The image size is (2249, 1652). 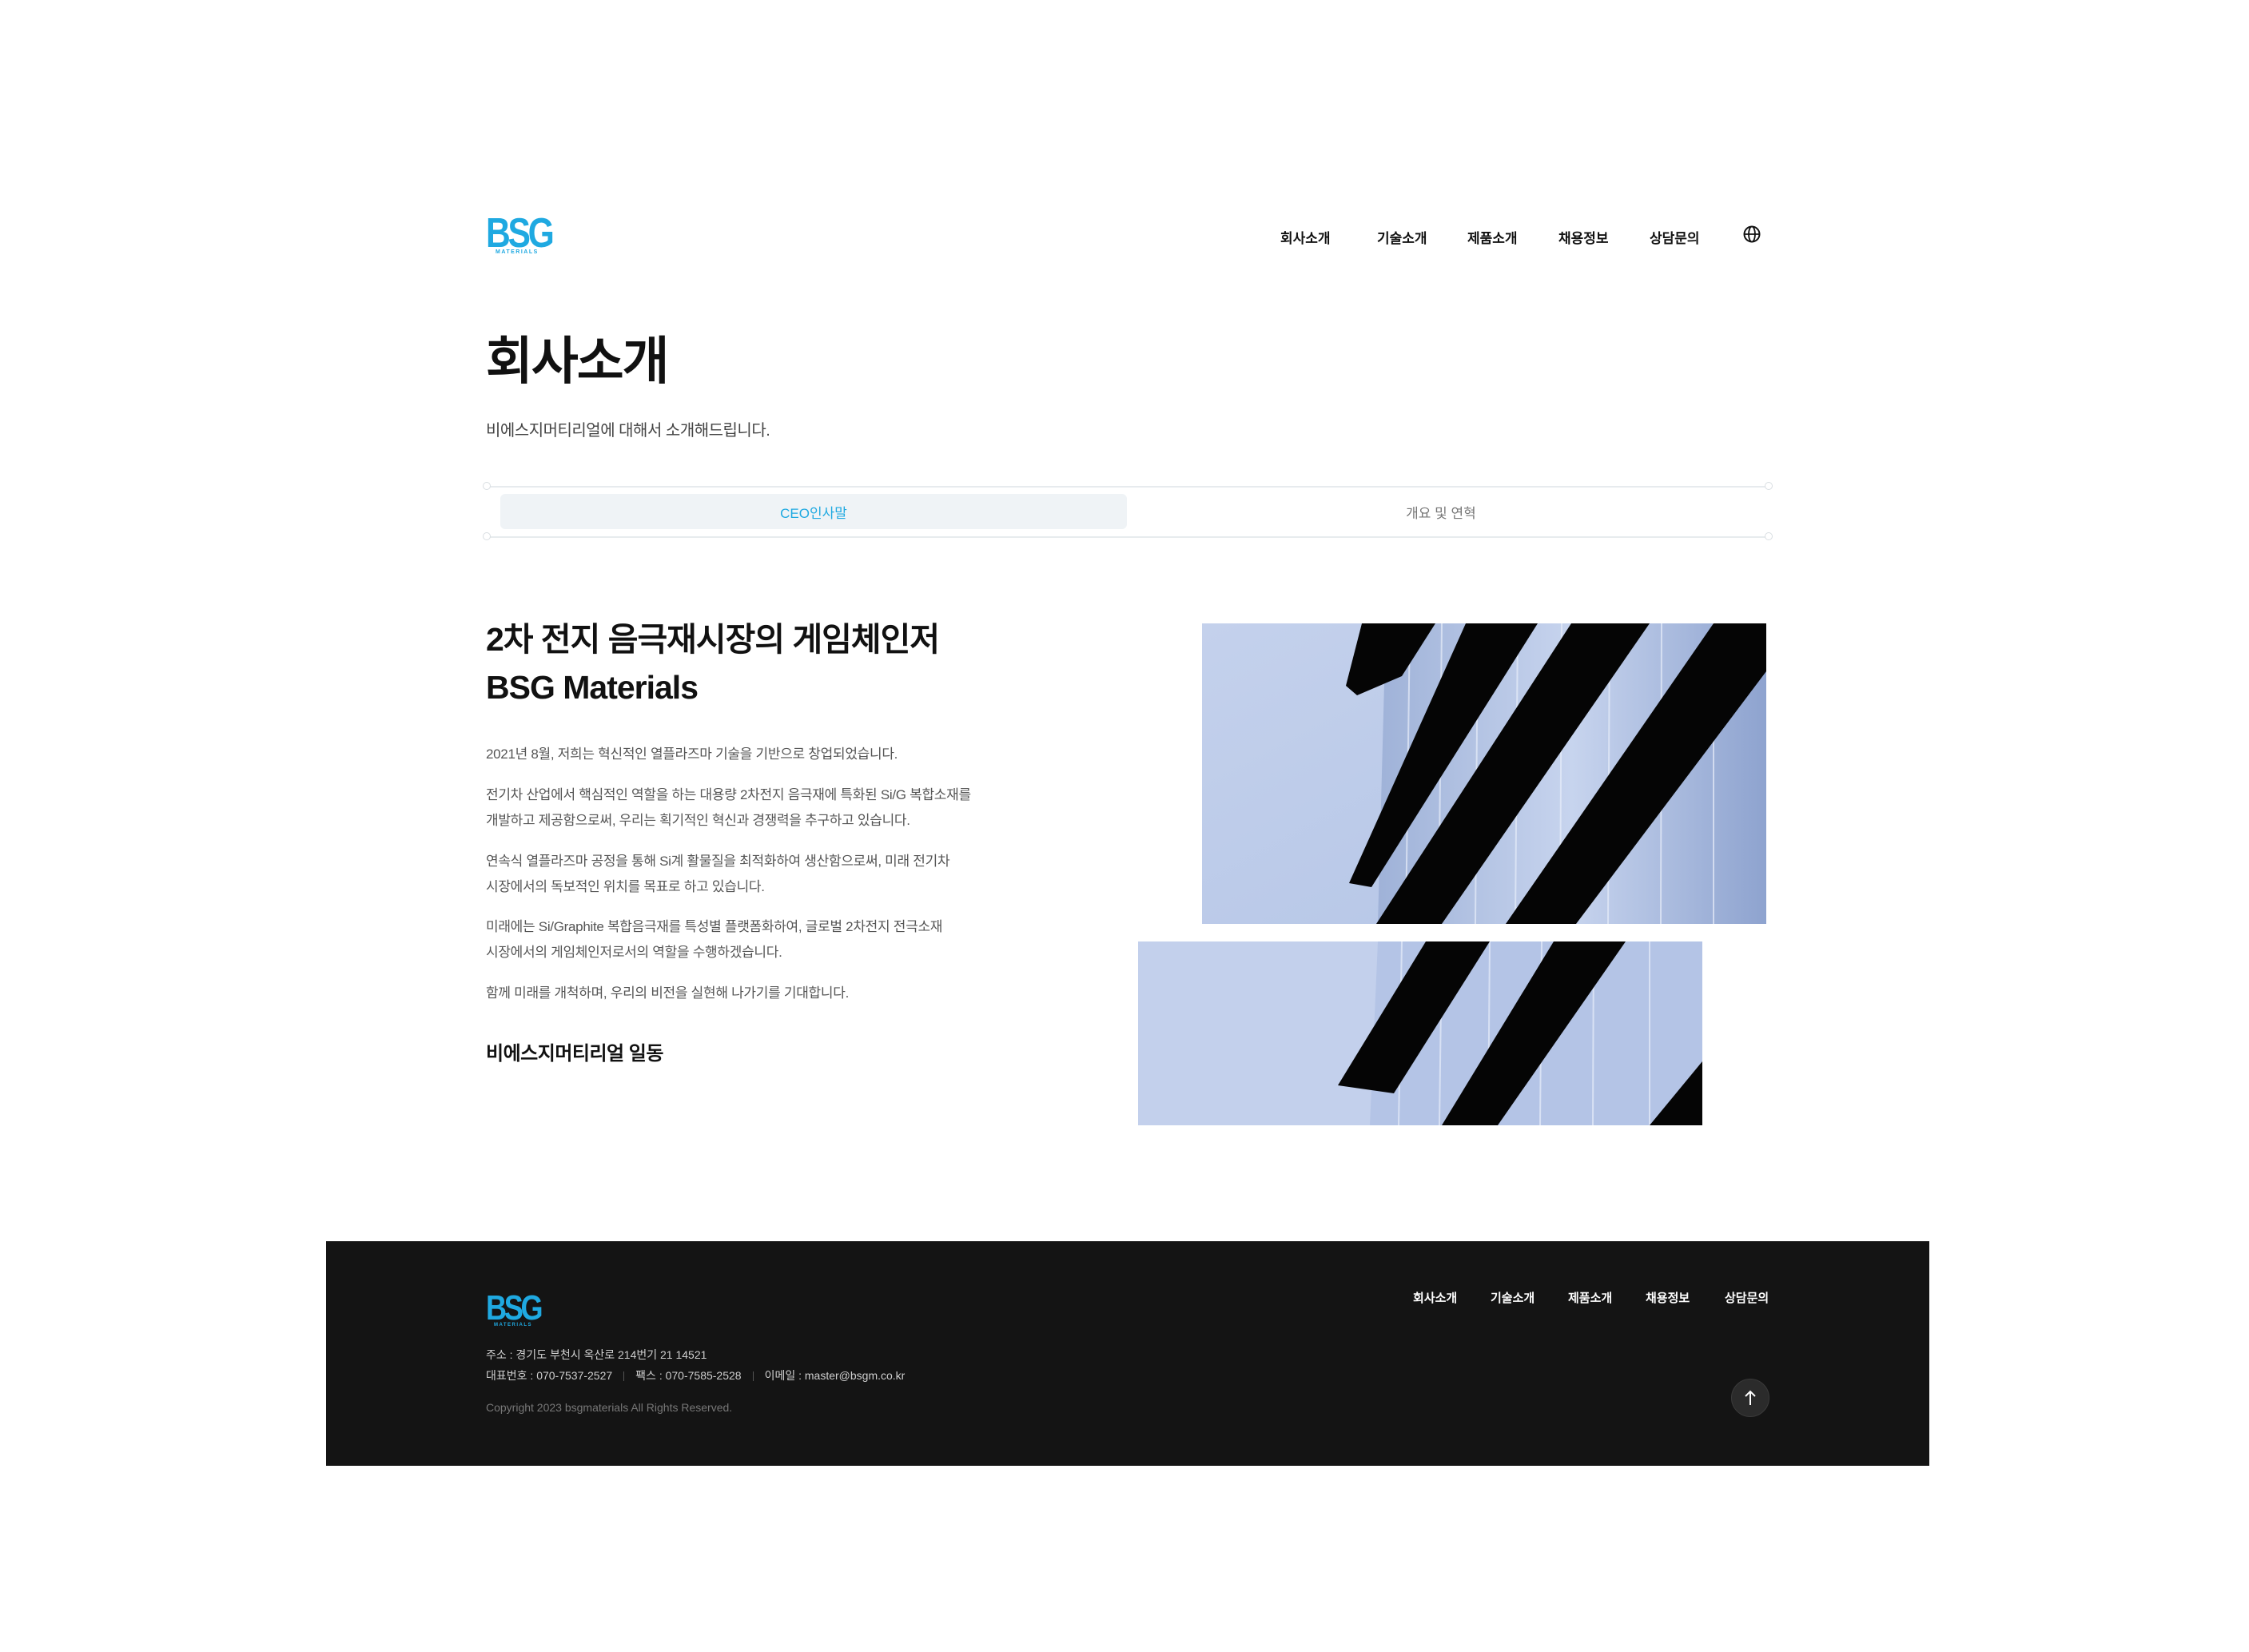 I want to click on paragraph: 함께 미래를 개척하며, 우리의 비전을 실현해 나가기를 기대합니다., so click(x=749, y=993).